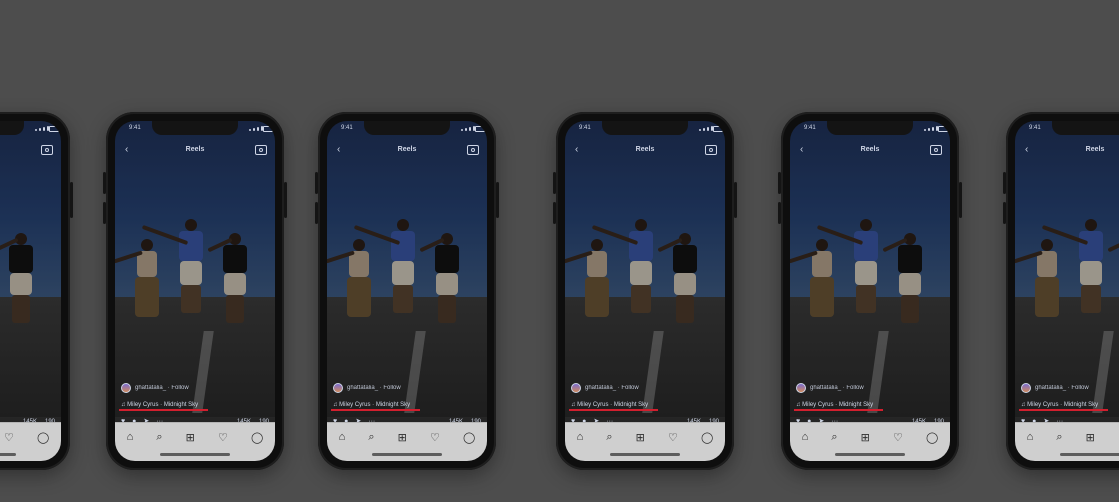 Image resolution: width=1119 pixels, height=502 pixels. What do you see at coordinates (30, 151) in the screenshot?
I see `reels-topbar: ‹ Reels` at bounding box center [30, 151].